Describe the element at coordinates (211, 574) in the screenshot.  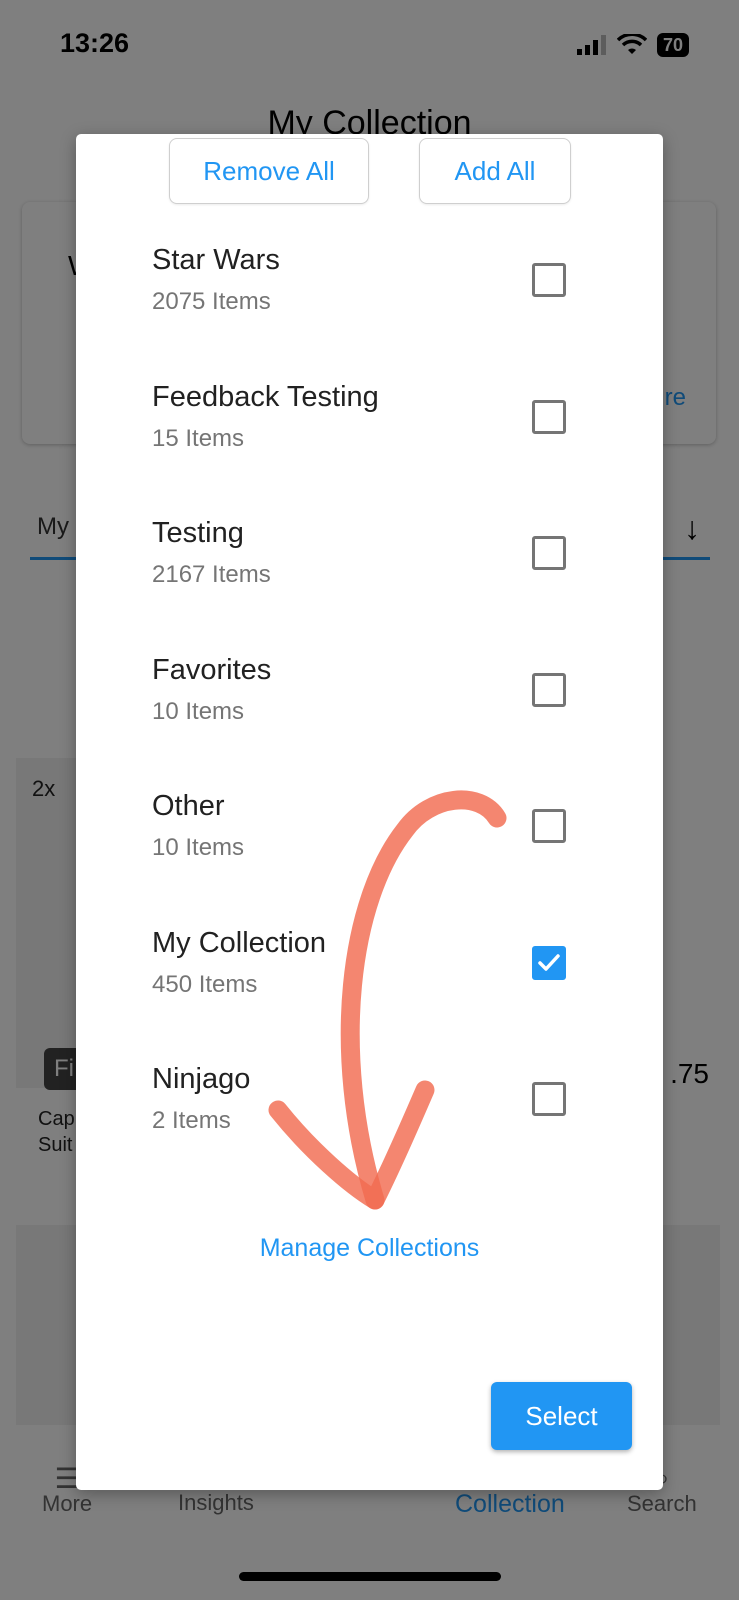
I see `collection-item-count: 2167 Items` at that location.